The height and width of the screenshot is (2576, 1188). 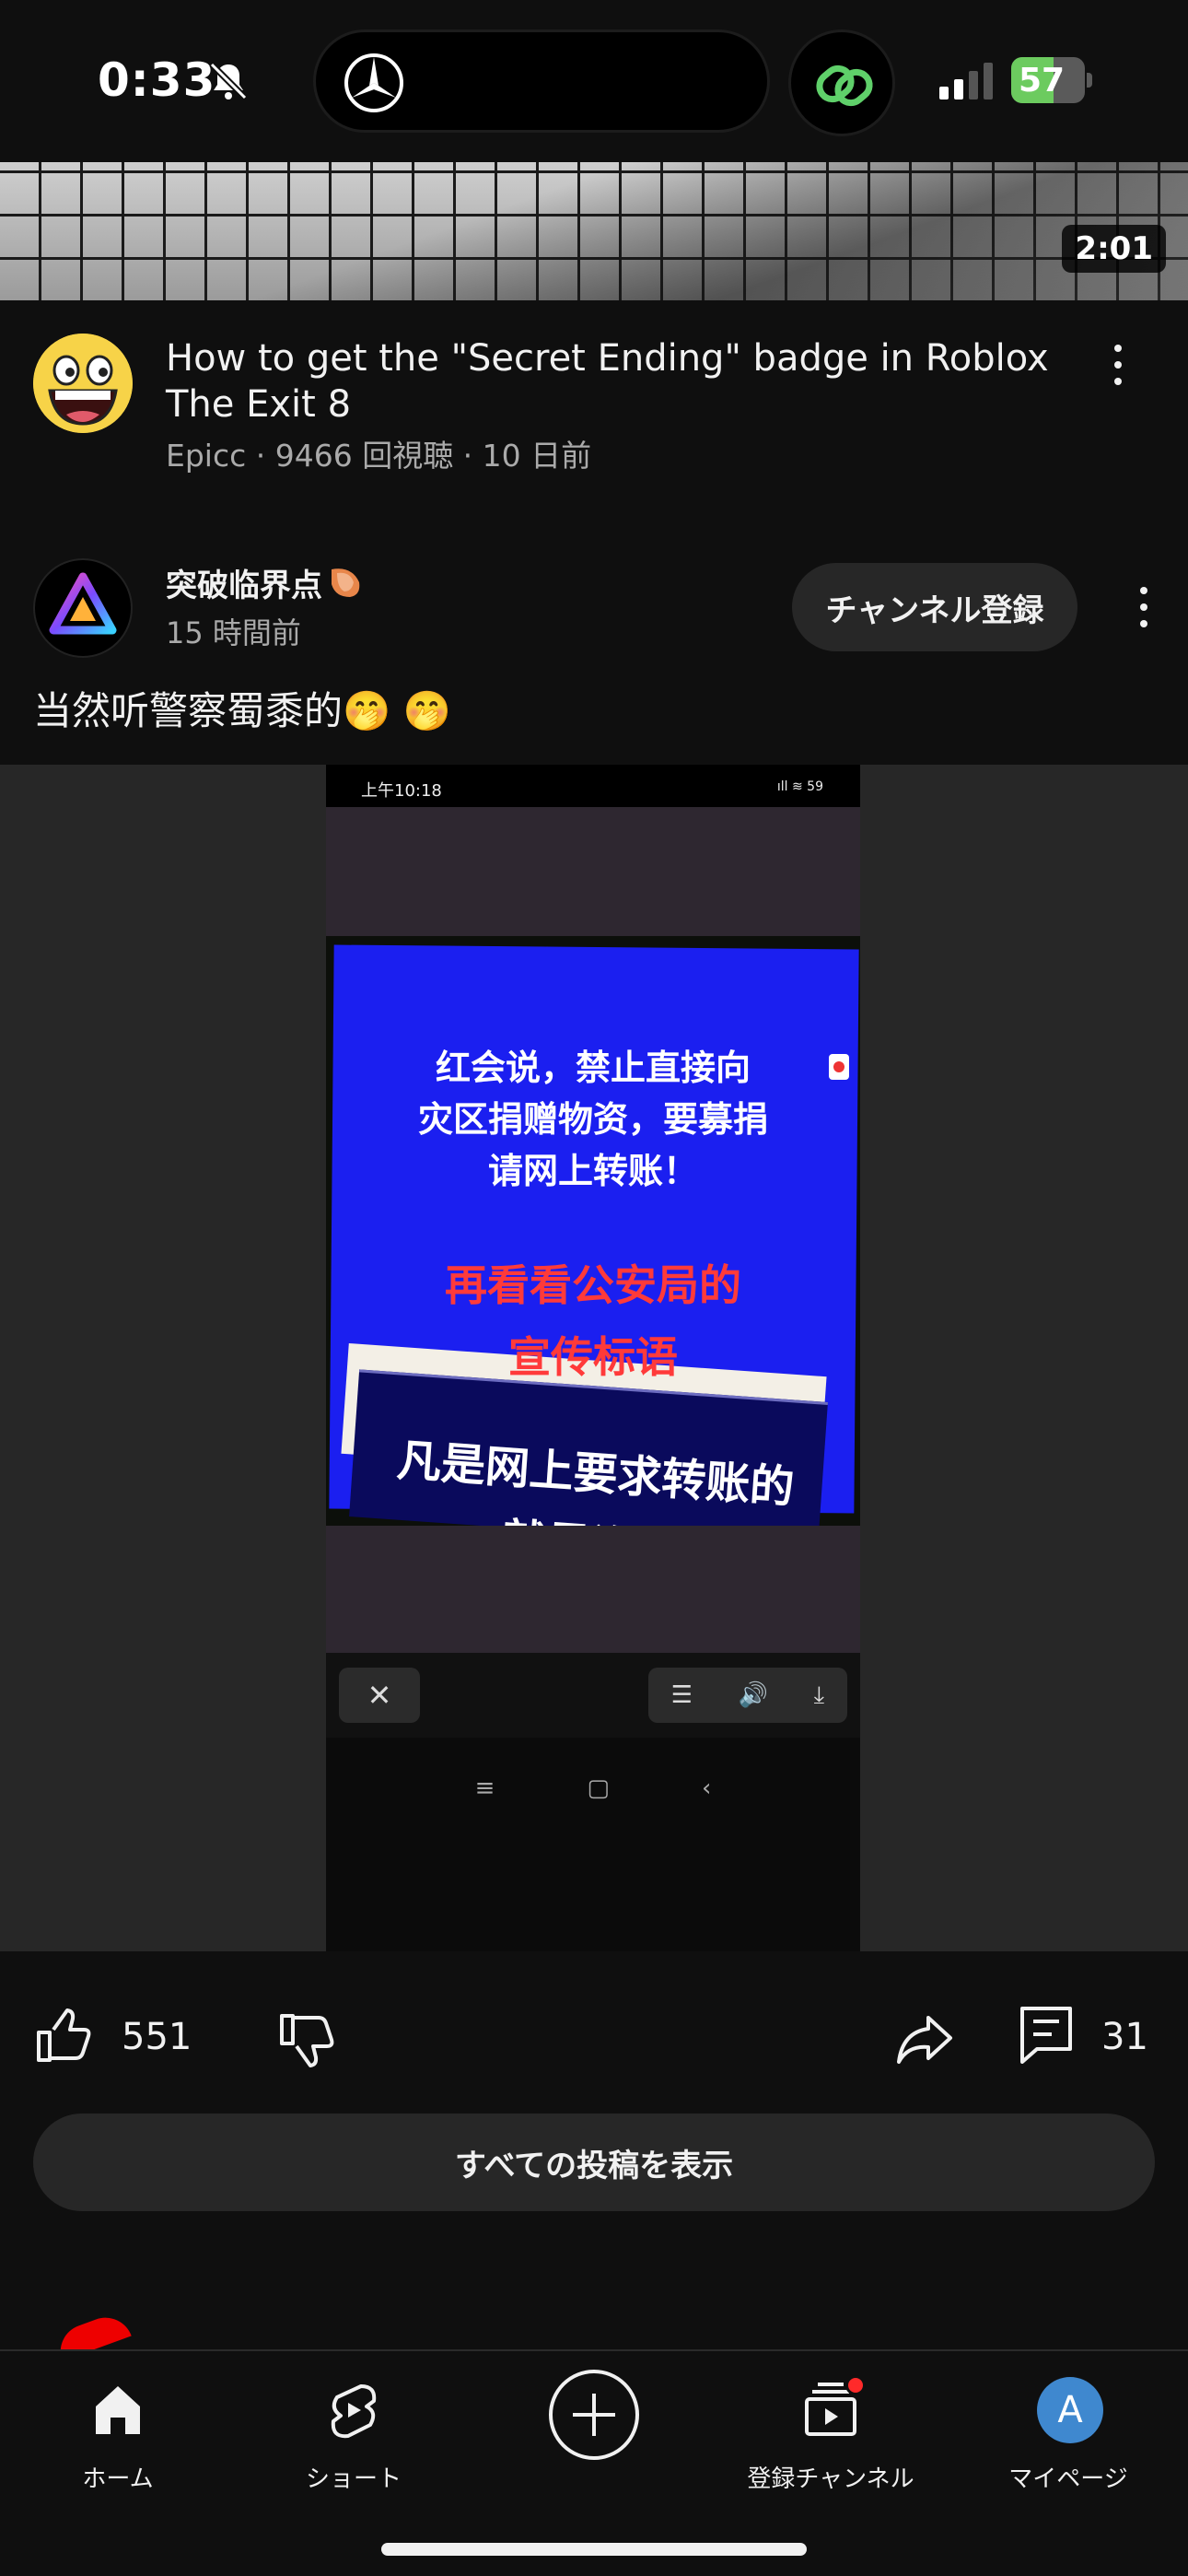 What do you see at coordinates (1114, 249) in the screenshot?
I see `video-duration: 2:01` at bounding box center [1114, 249].